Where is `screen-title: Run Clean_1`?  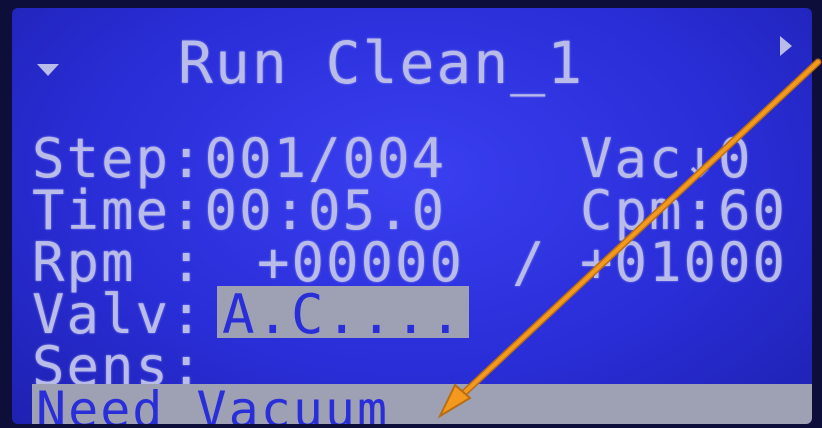 screen-title: Run Clean_1 is located at coordinates (381, 63).